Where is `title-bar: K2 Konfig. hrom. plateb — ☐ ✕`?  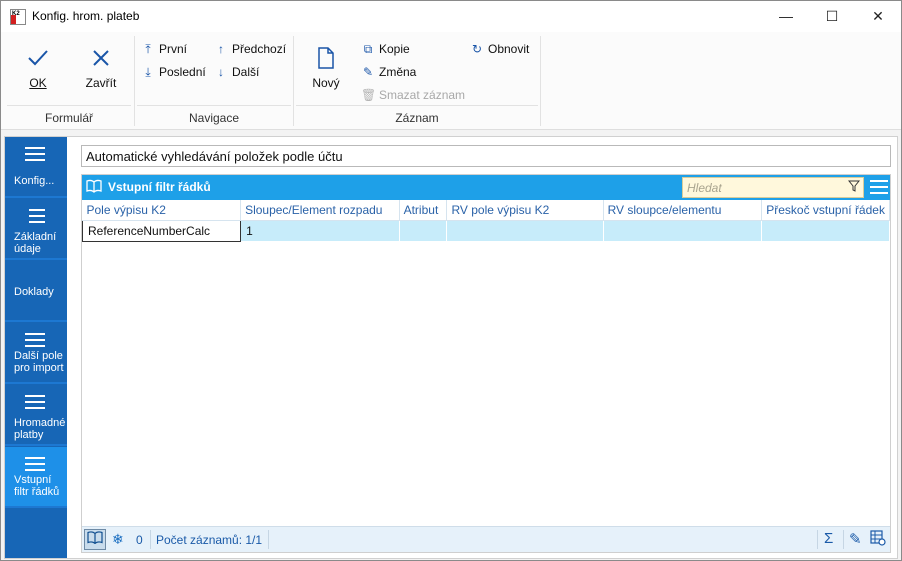
title-bar: K2 Konfig. hrom. plateb — ☐ ✕ is located at coordinates (451, 16).